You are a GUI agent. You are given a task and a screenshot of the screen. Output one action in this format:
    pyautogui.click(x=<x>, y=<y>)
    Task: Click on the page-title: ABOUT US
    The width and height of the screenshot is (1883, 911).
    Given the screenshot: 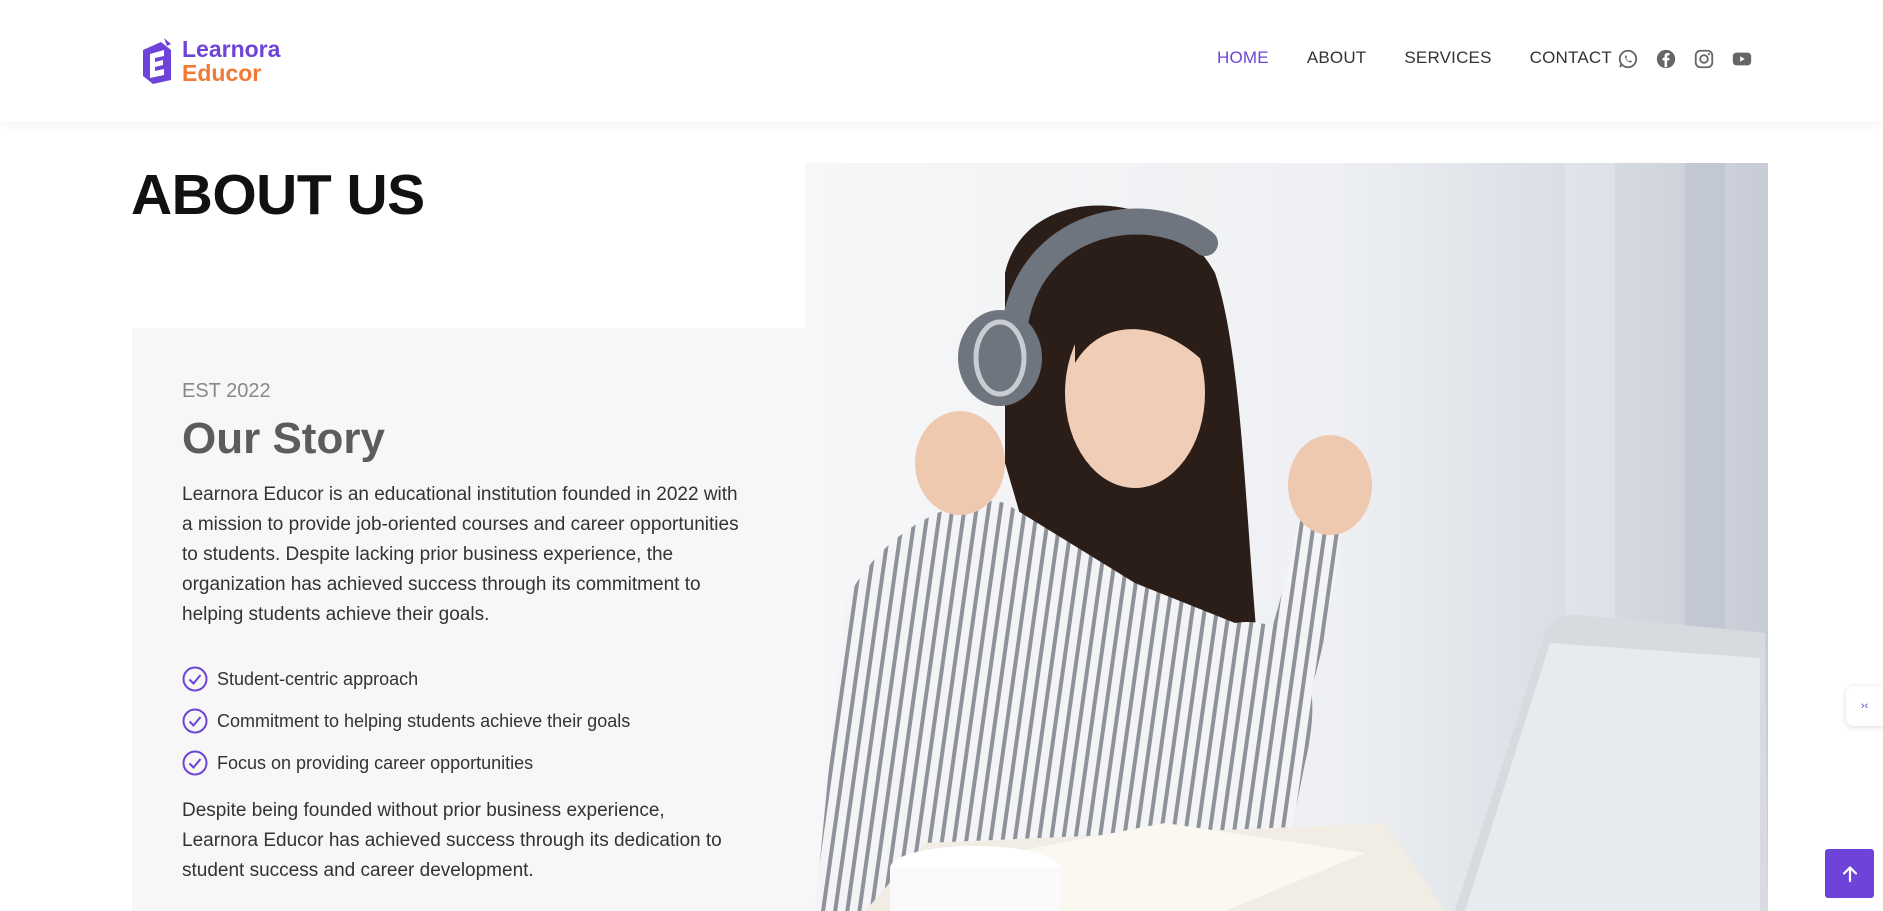 What is the action you would take?
    pyautogui.click(x=278, y=195)
    